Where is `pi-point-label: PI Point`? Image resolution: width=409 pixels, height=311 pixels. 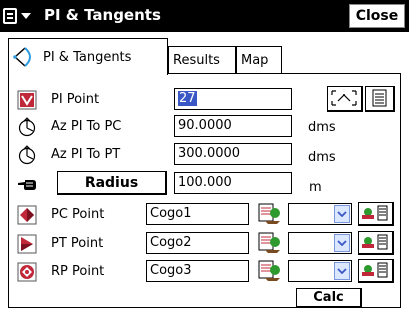
pi-point-label: PI Point is located at coordinates (75, 99).